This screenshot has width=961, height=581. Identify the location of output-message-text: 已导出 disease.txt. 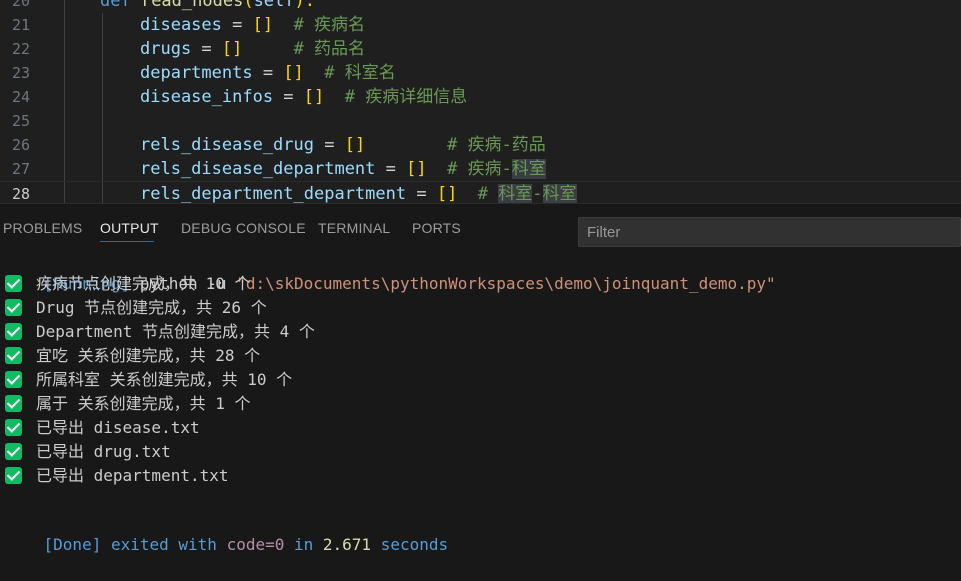
(118, 427).